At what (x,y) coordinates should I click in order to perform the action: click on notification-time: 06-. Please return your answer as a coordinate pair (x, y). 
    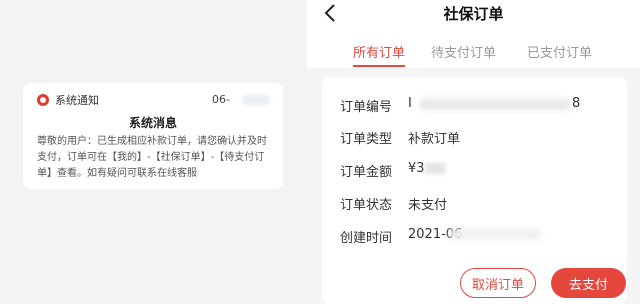
    Looking at the image, I should click on (221, 99).